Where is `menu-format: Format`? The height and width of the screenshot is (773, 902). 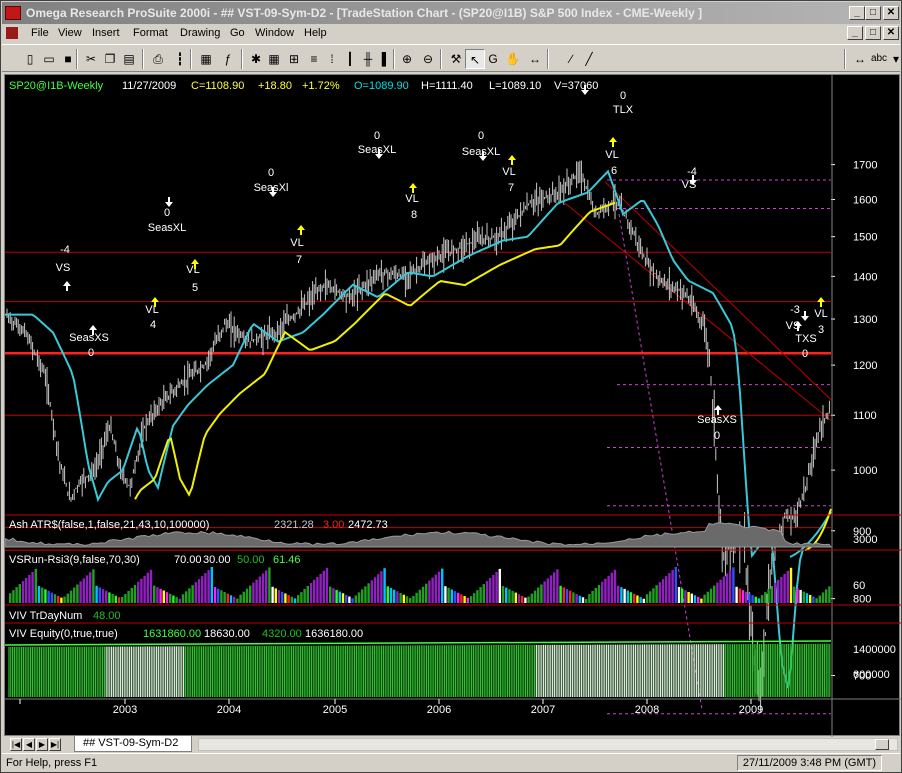 menu-format: Format is located at coordinates (150, 33).